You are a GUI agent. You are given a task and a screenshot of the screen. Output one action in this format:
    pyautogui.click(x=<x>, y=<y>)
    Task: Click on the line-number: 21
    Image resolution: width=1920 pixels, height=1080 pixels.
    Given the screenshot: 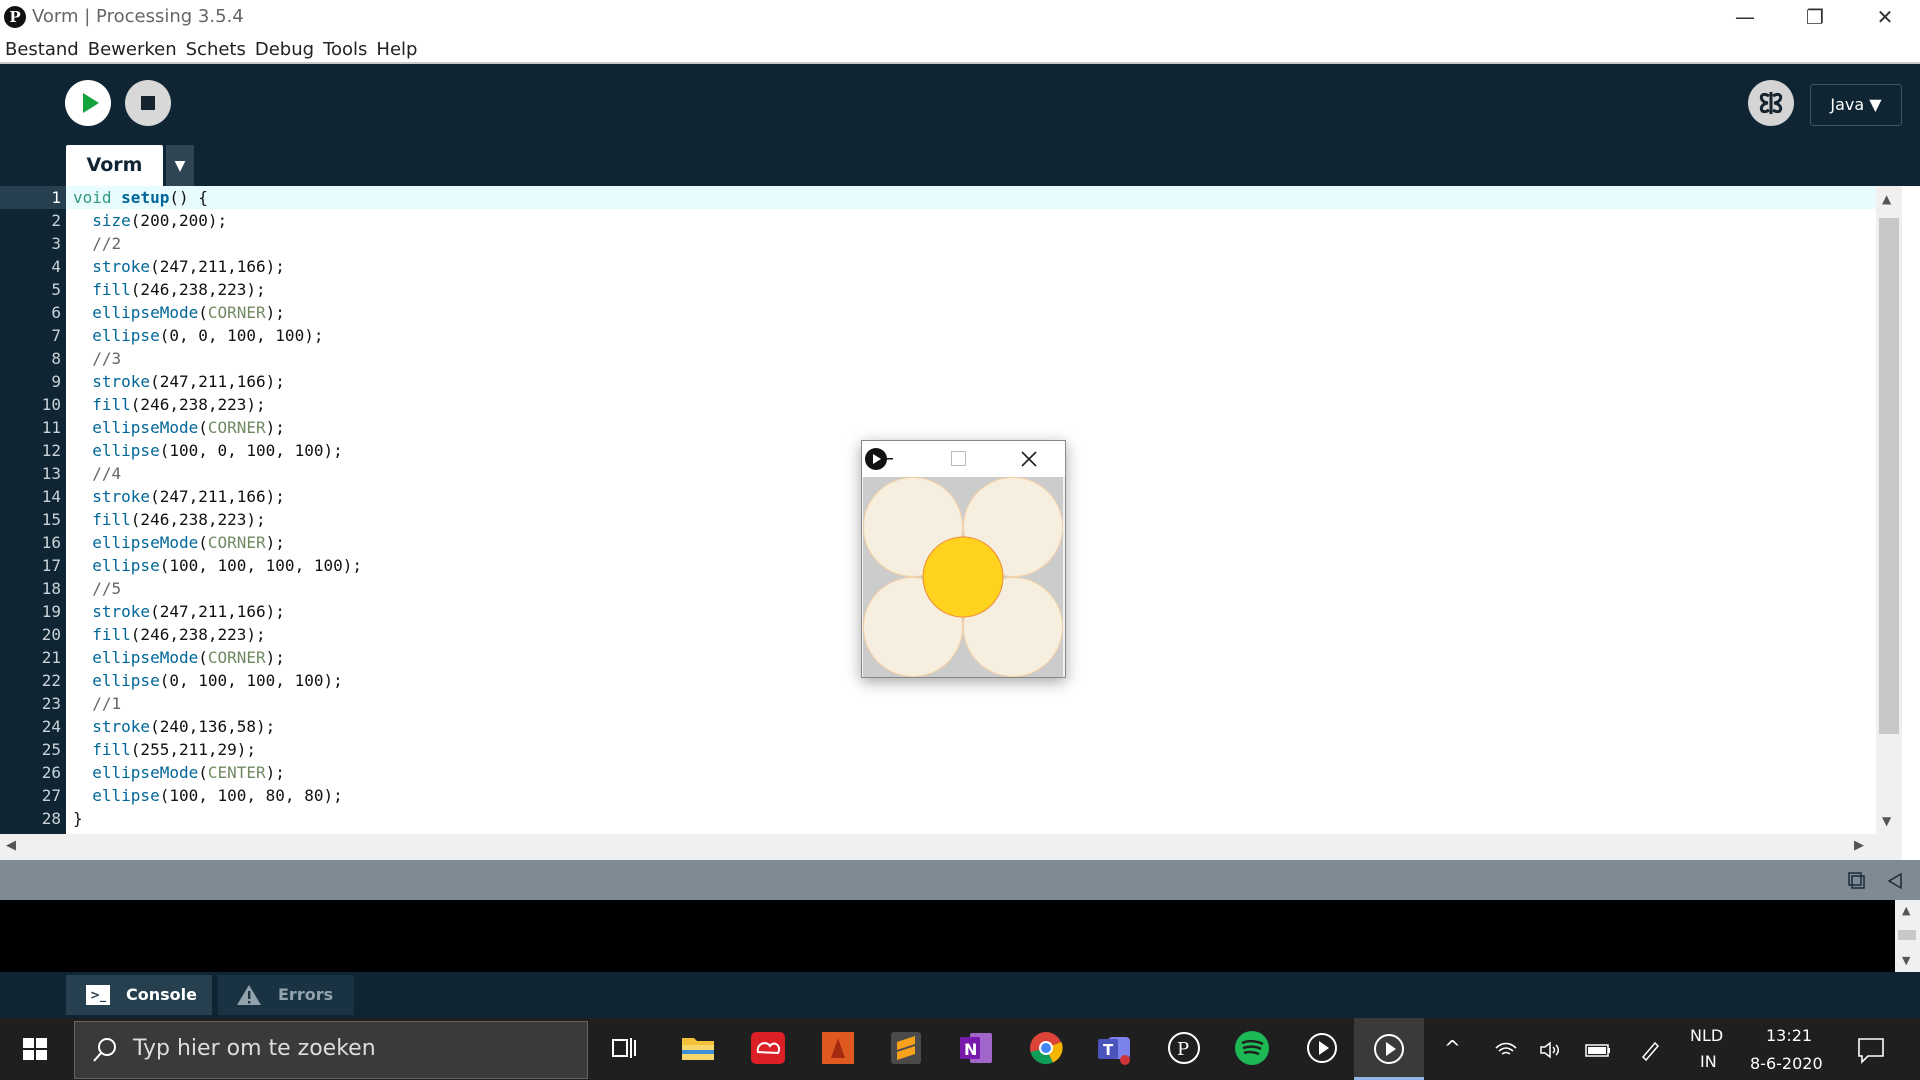 What is the action you would take?
    pyautogui.click(x=51, y=657)
    